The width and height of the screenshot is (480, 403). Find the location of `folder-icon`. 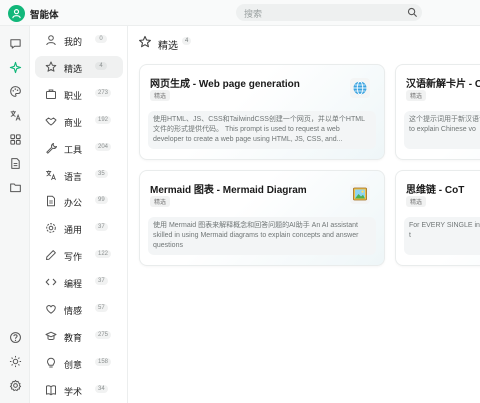

folder-icon is located at coordinates (15, 187).